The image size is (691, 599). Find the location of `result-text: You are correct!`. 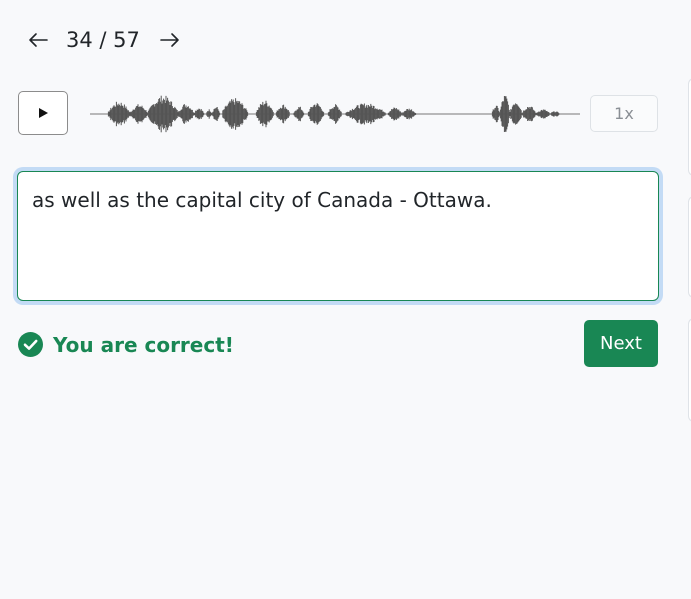

result-text: You are correct! is located at coordinates (143, 344).